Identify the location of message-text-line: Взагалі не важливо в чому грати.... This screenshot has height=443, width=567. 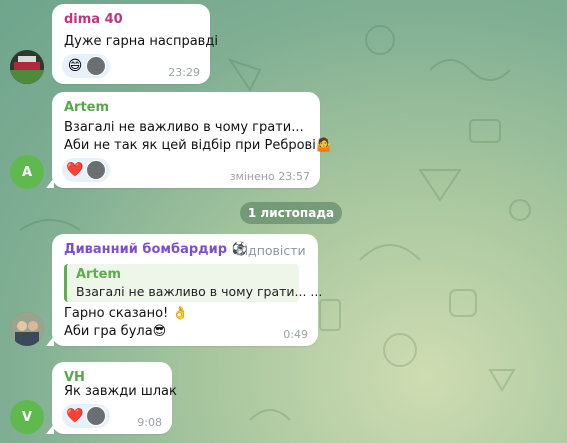
(184, 127).